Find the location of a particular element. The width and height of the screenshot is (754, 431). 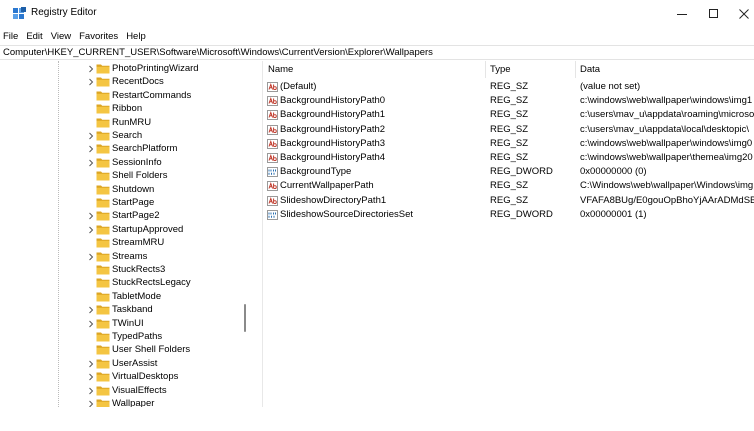

value-name: BackgroundHistoryPath0 is located at coordinates (333, 101).